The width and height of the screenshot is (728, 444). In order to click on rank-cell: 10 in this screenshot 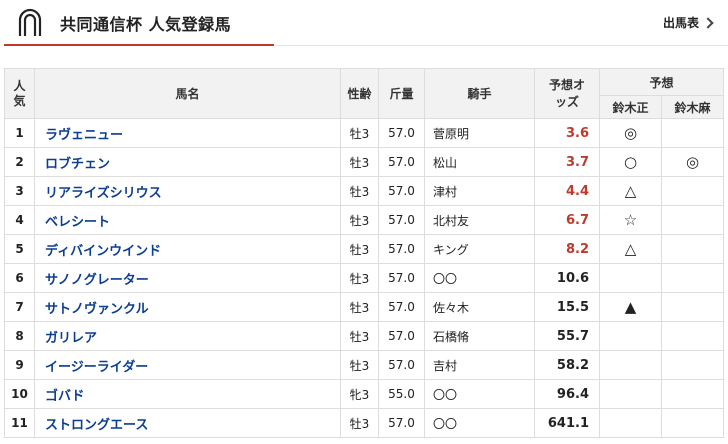, I will do `click(19, 394)`.